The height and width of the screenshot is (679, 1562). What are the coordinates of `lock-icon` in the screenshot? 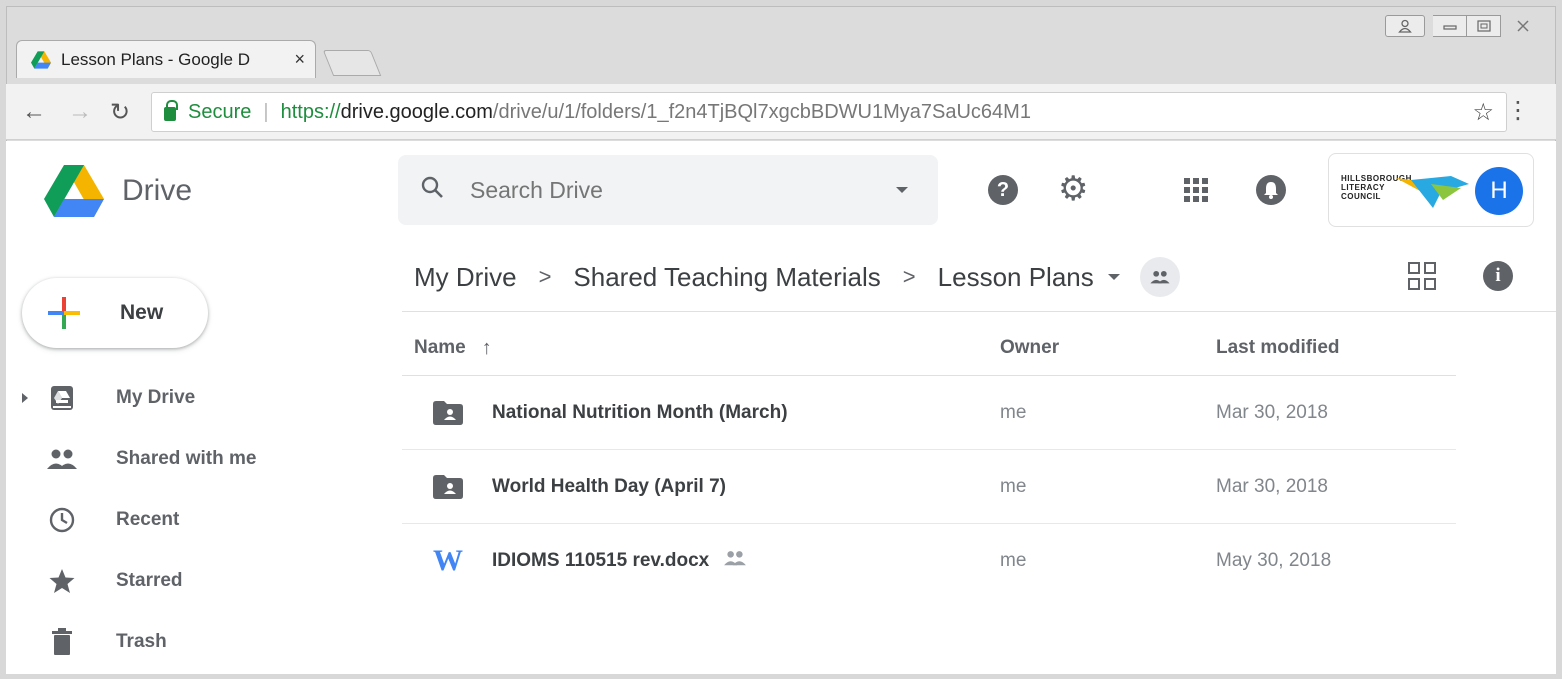 It's located at (171, 110).